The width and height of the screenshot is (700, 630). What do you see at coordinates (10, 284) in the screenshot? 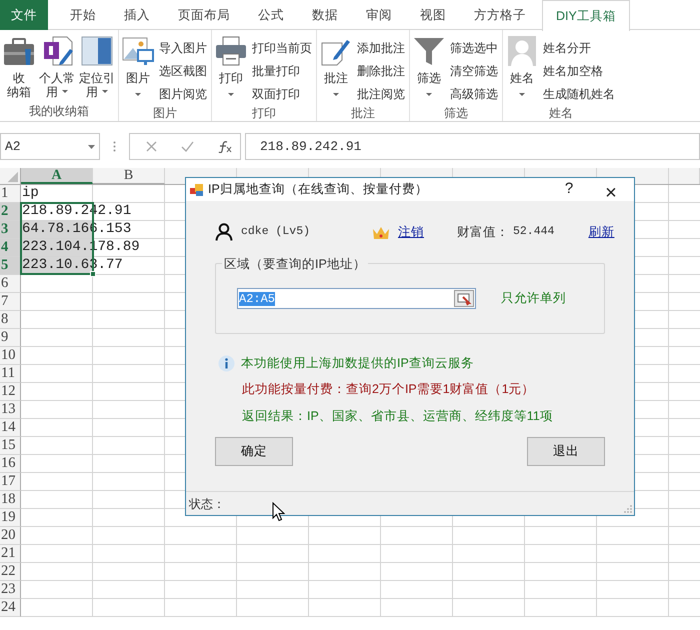
I see `row-header: 6` at bounding box center [10, 284].